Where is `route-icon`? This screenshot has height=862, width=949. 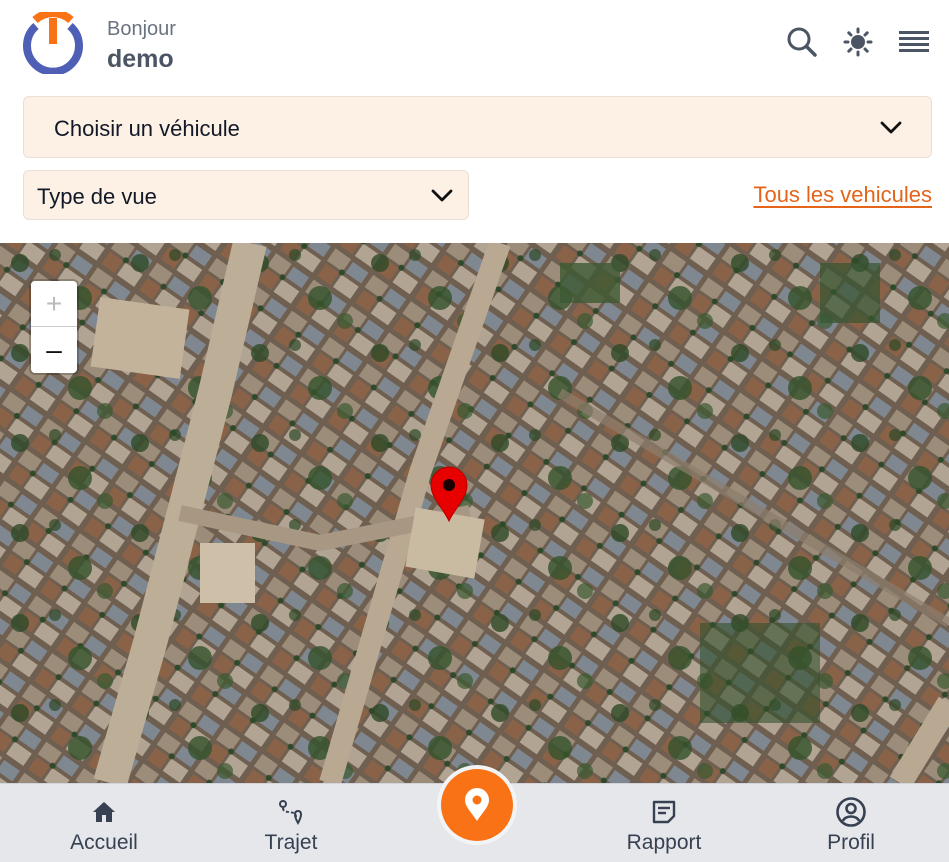 route-icon is located at coordinates (291, 812).